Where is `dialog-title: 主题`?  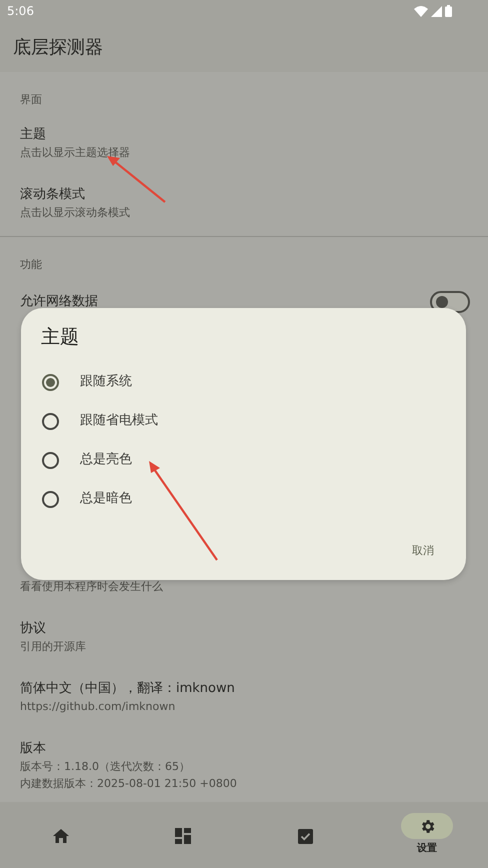 dialog-title: 主题 is located at coordinates (60, 337).